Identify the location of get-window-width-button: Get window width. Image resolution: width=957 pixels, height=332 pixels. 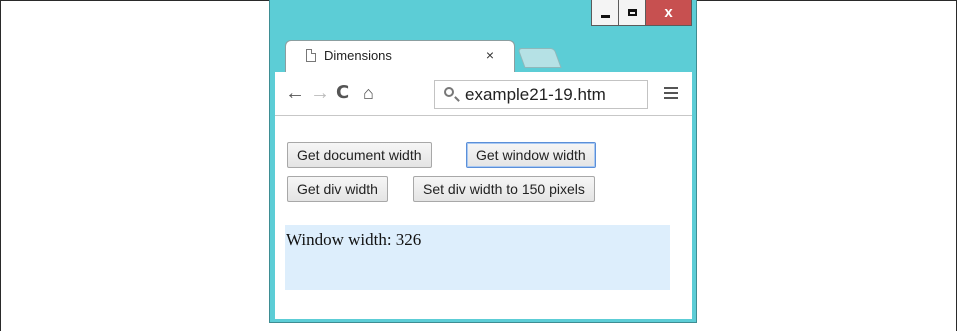
(531, 155).